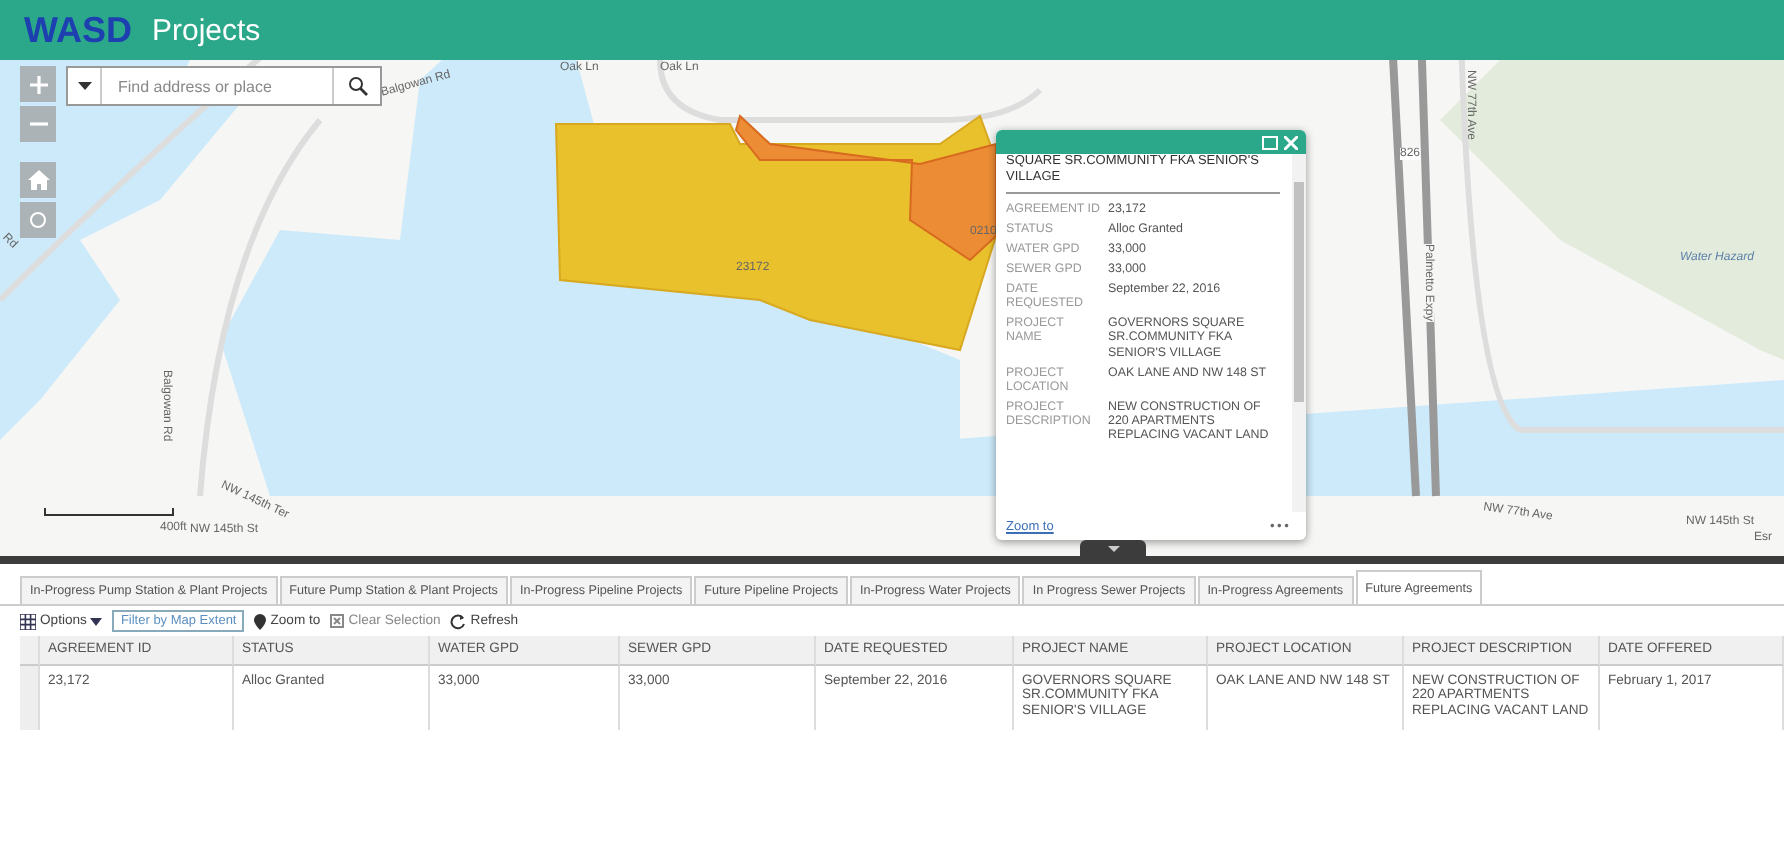  I want to click on scrollbar, so click(1299, 333).